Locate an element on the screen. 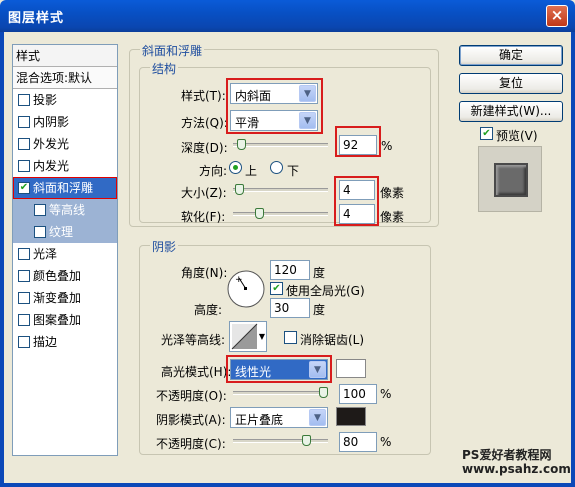 This screenshot has height=487, width=575. gloss-contour-picker: ▼ is located at coordinates (248, 336).